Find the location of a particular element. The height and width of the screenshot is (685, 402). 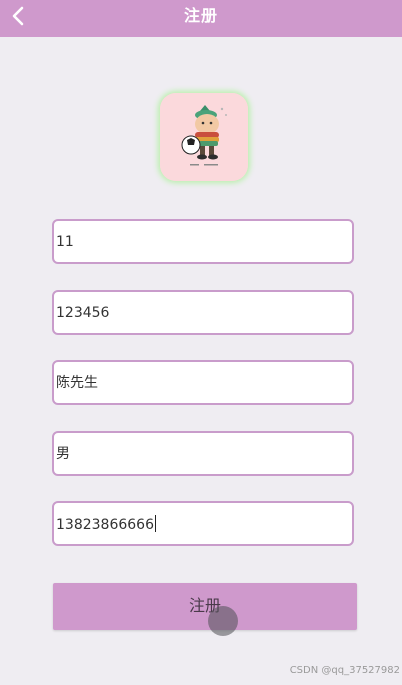

name-value: 陈先生 is located at coordinates (77, 383).